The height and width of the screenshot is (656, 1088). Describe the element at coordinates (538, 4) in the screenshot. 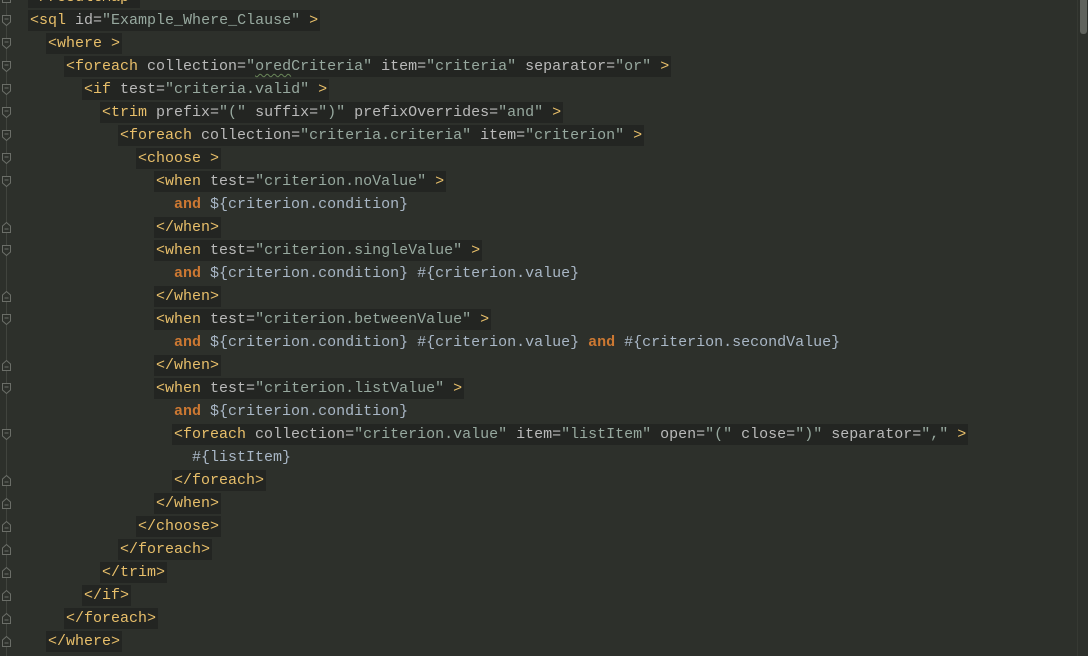

I see `code-line: </resultMap>` at that location.